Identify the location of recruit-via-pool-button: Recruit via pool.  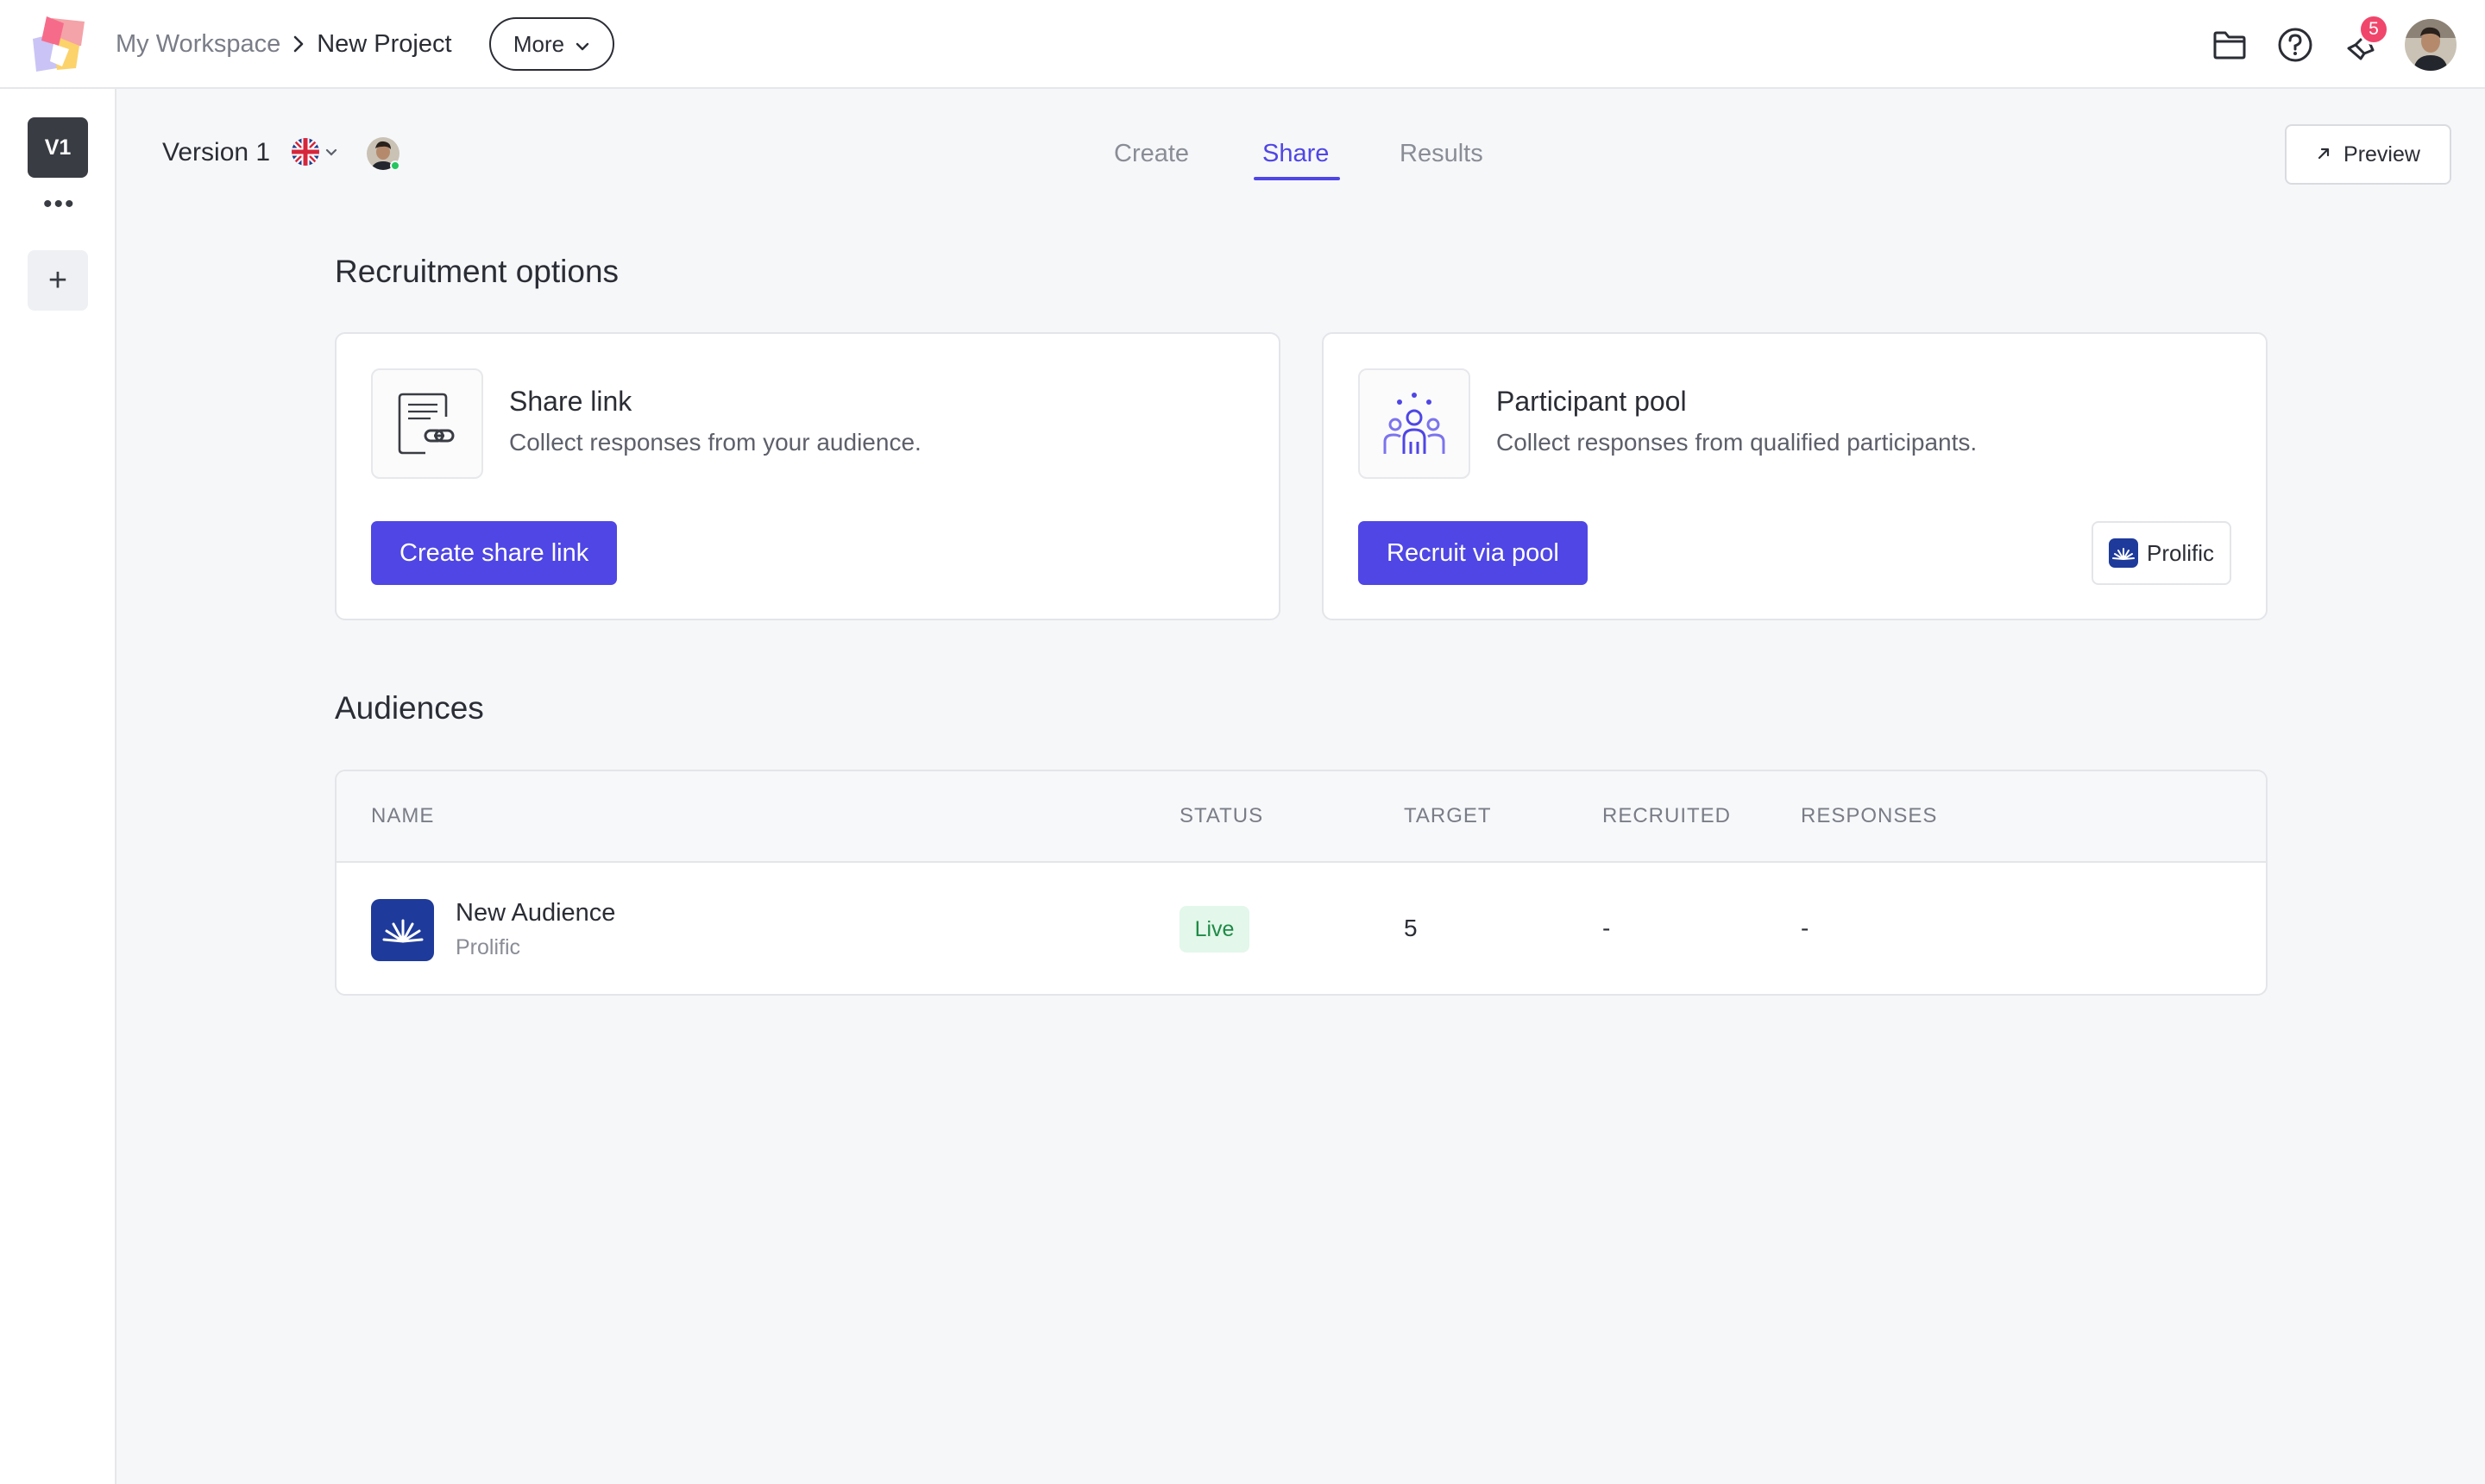
(1473, 553).